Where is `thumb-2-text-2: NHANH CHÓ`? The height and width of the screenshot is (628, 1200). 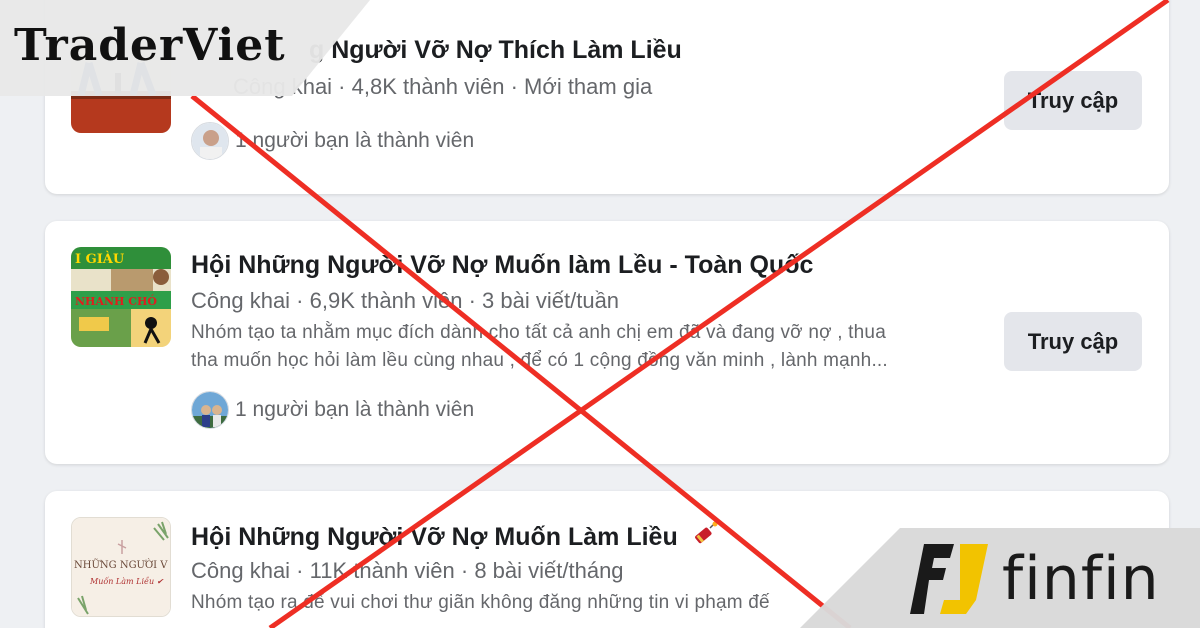
thumb-2-text-2: NHANH CHÓ is located at coordinates (116, 301).